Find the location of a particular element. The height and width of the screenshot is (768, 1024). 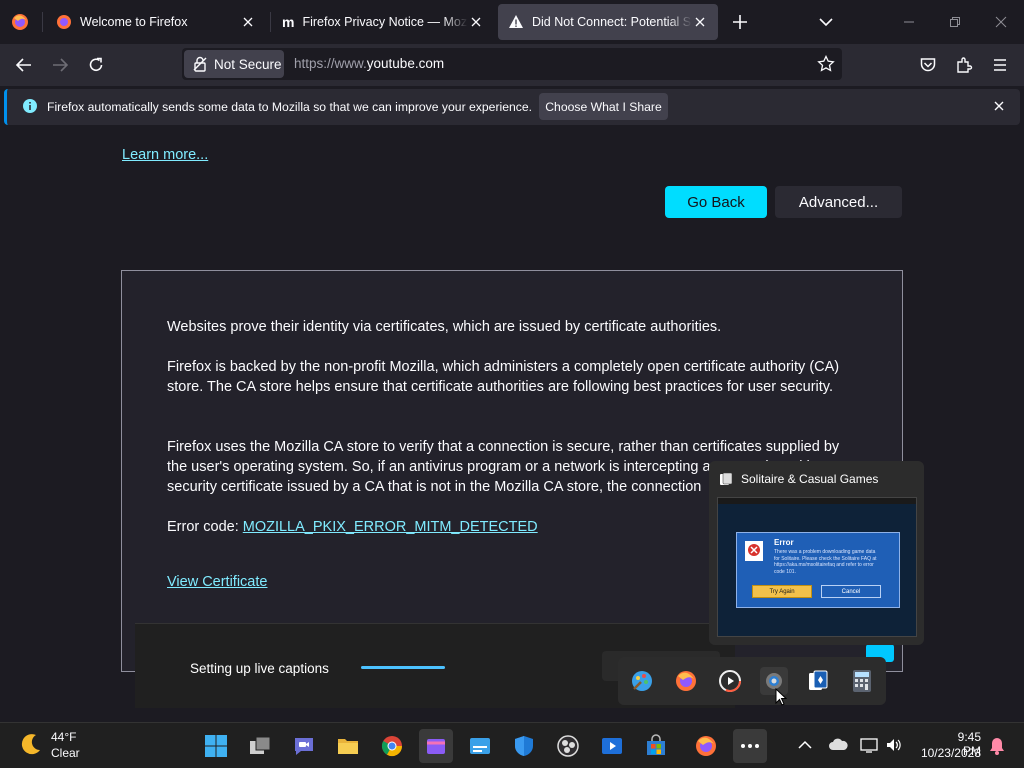

tab-welcome: Welcome to Firefox is located at coordinates (156, 22).